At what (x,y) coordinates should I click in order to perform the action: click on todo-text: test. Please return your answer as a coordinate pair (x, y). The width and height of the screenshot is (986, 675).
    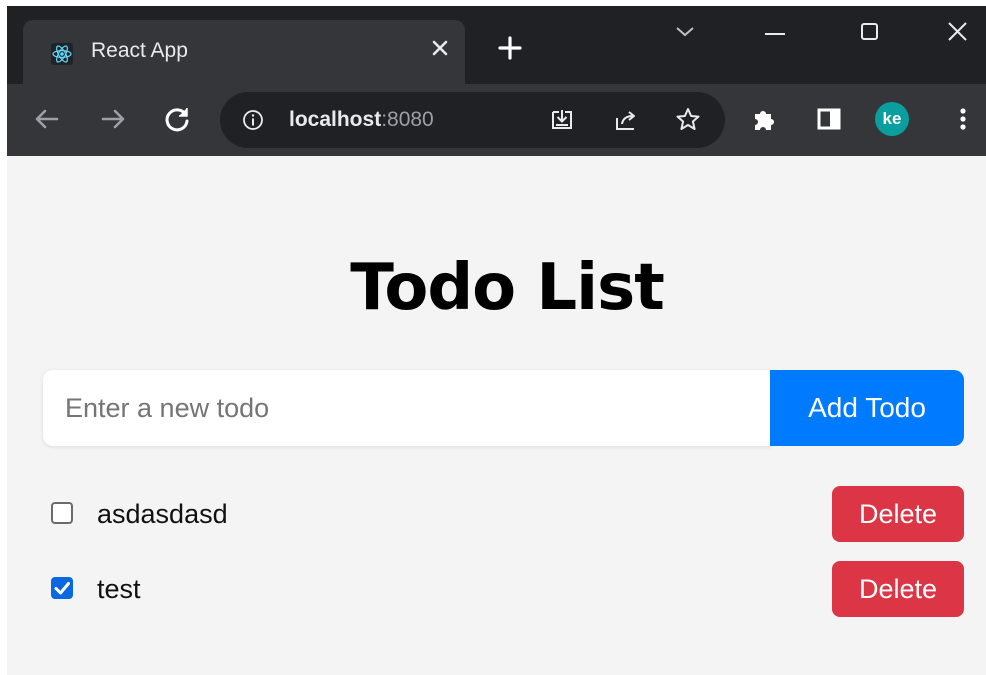
    Looking at the image, I should click on (119, 589).